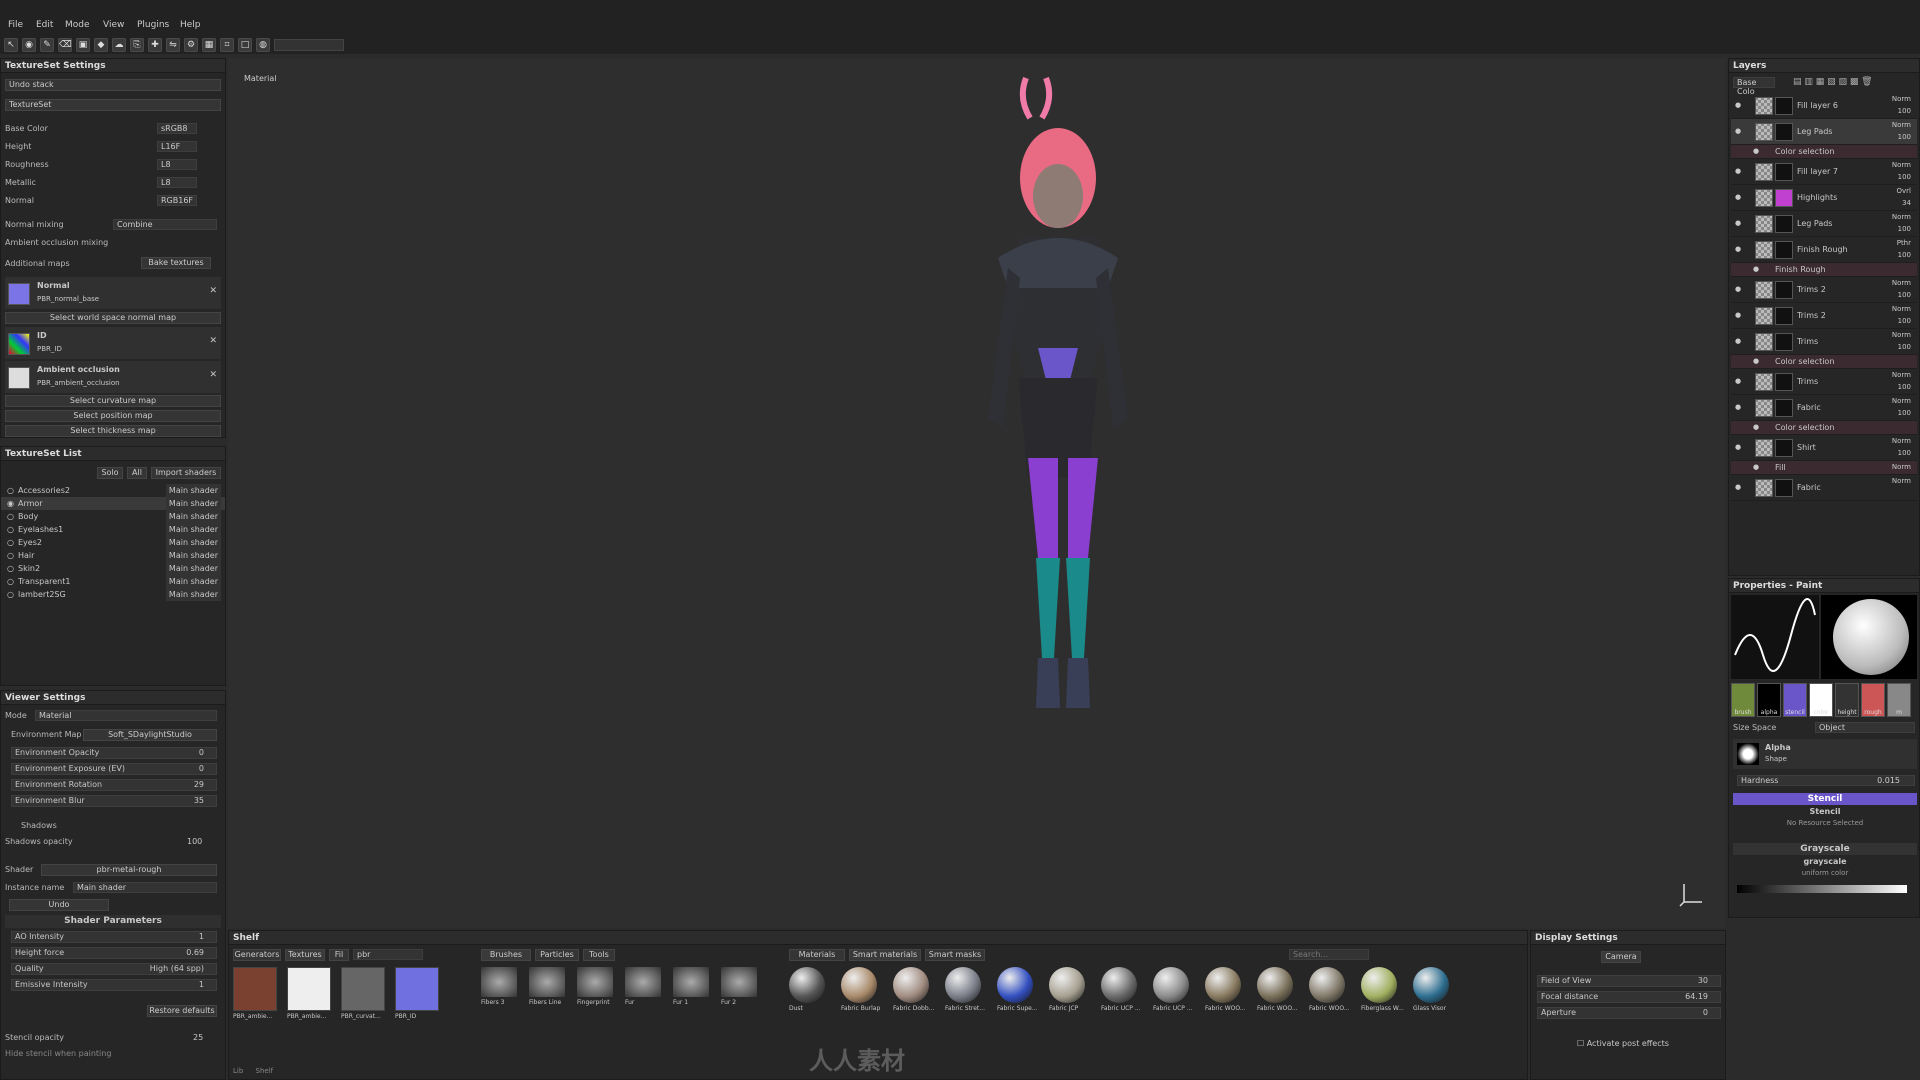 The image size is (1920, 1080). Describe the element at coordinates (113, 581) in the screenshot. I see `textureset-list-item: ○ Transparent1 Main shader` at that location.